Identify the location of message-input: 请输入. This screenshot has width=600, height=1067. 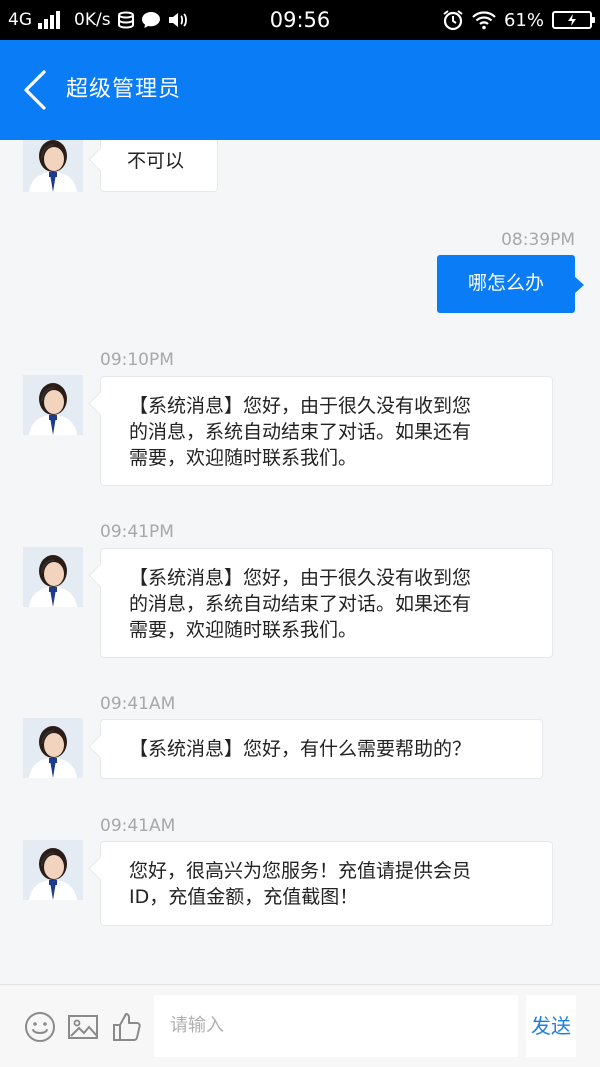
(336, 1026).